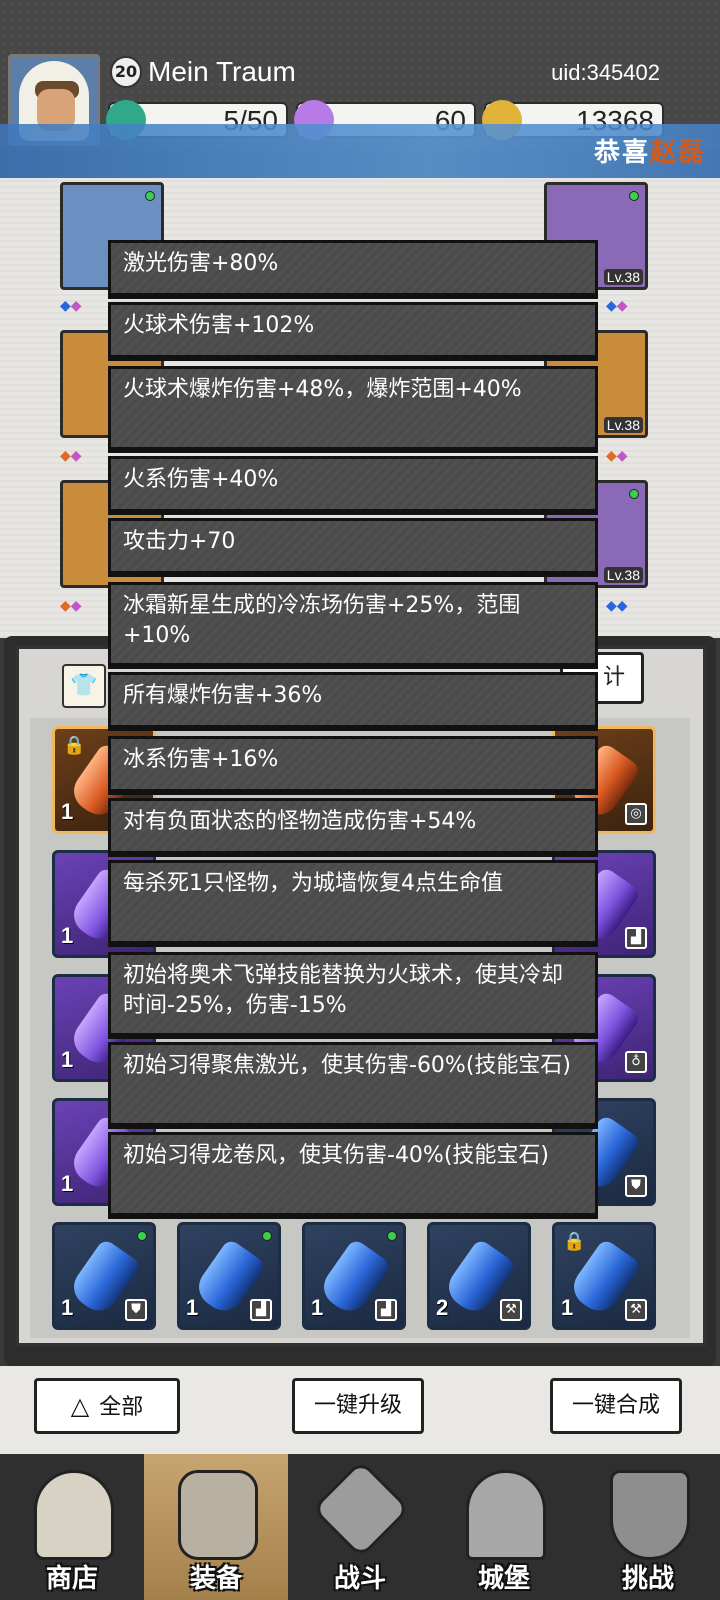 This screenshot has width=720, height=1600. What do you see at coordinates (636, 1062) in the screenshot?
I see `necklace-type-icon: ♁` at bounding box center [636, 1062].